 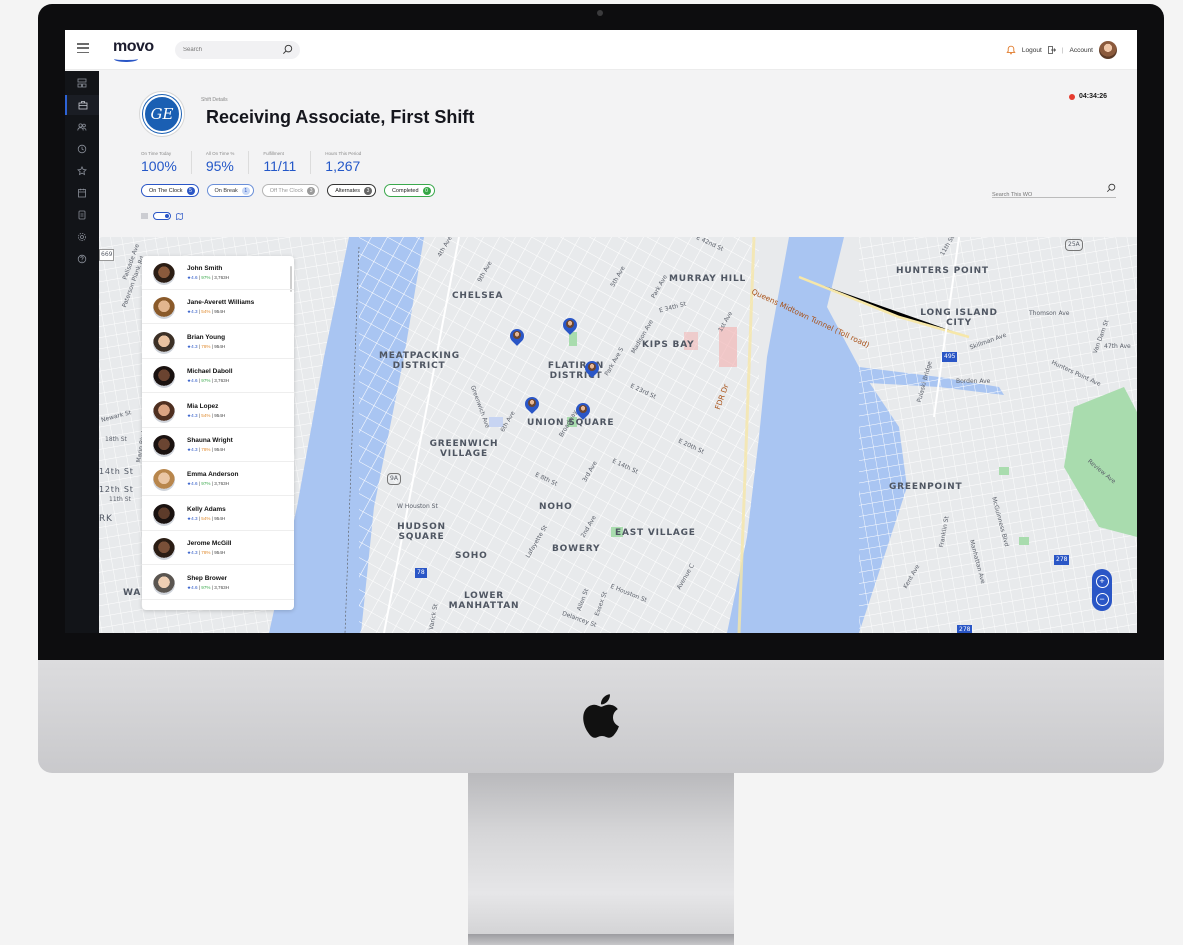 I want to click on calendar-icon, so click(x=82, y=193).